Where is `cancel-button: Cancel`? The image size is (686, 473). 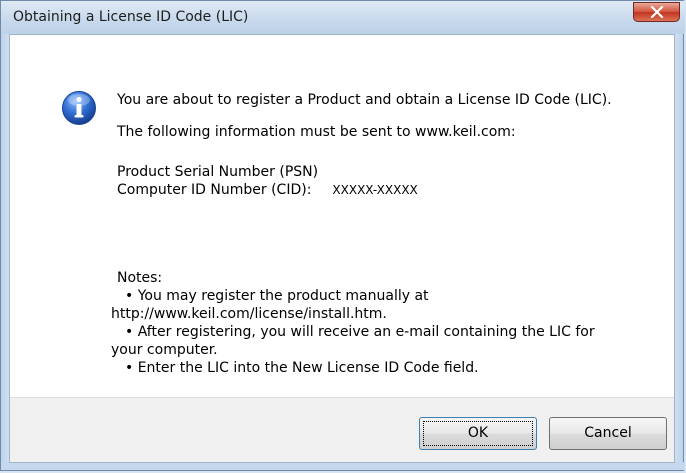
cancel-button: Cancel is located at coordinates (608, 433).